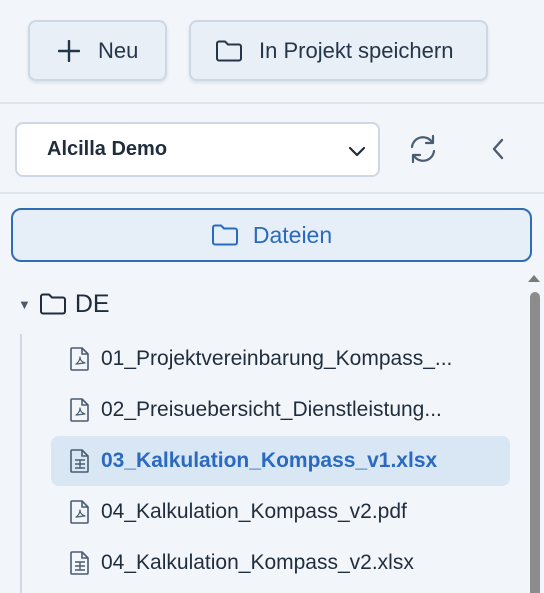 The image size is (544, 593). What do you see at coordinates (254, 511) in the screenshot?
I see `file-name: 04_Kalkulation_Kompass_v2.pdf` at bounding box center [254, 511].